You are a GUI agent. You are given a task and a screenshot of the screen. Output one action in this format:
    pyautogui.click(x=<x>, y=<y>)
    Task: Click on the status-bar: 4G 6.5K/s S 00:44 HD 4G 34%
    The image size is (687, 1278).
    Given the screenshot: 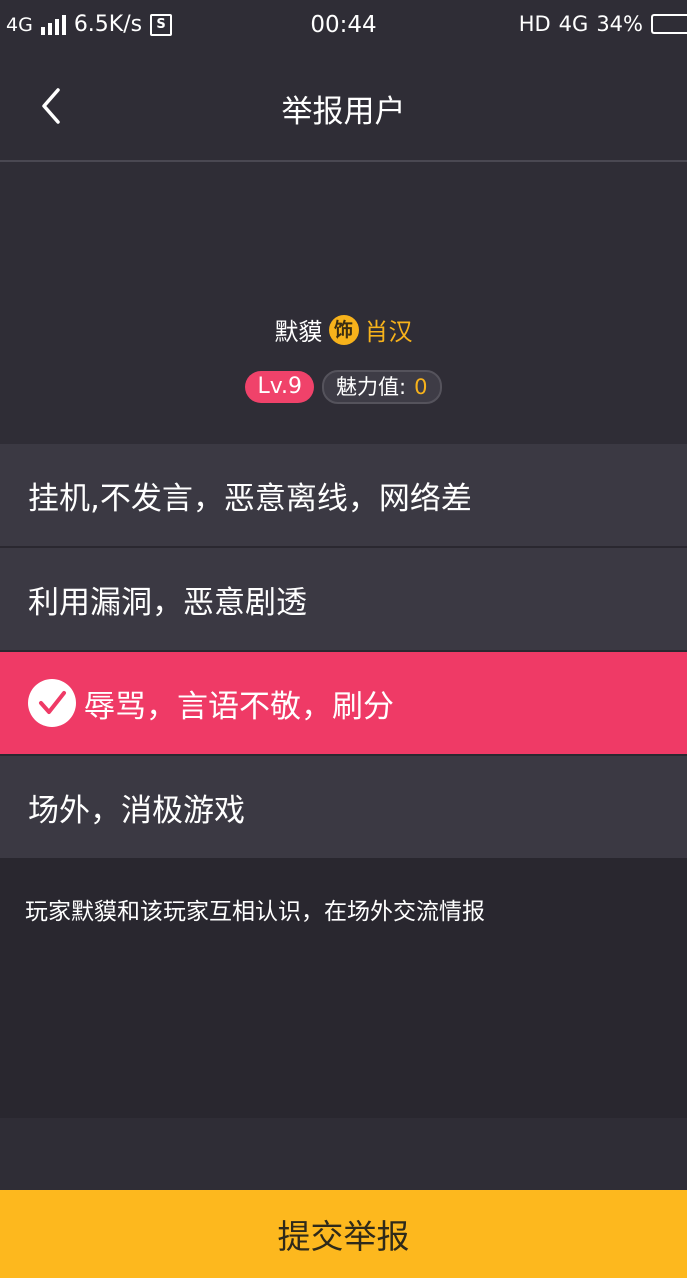 What is the action you would take?
    pyautogui.click(x=343, y=25)
    